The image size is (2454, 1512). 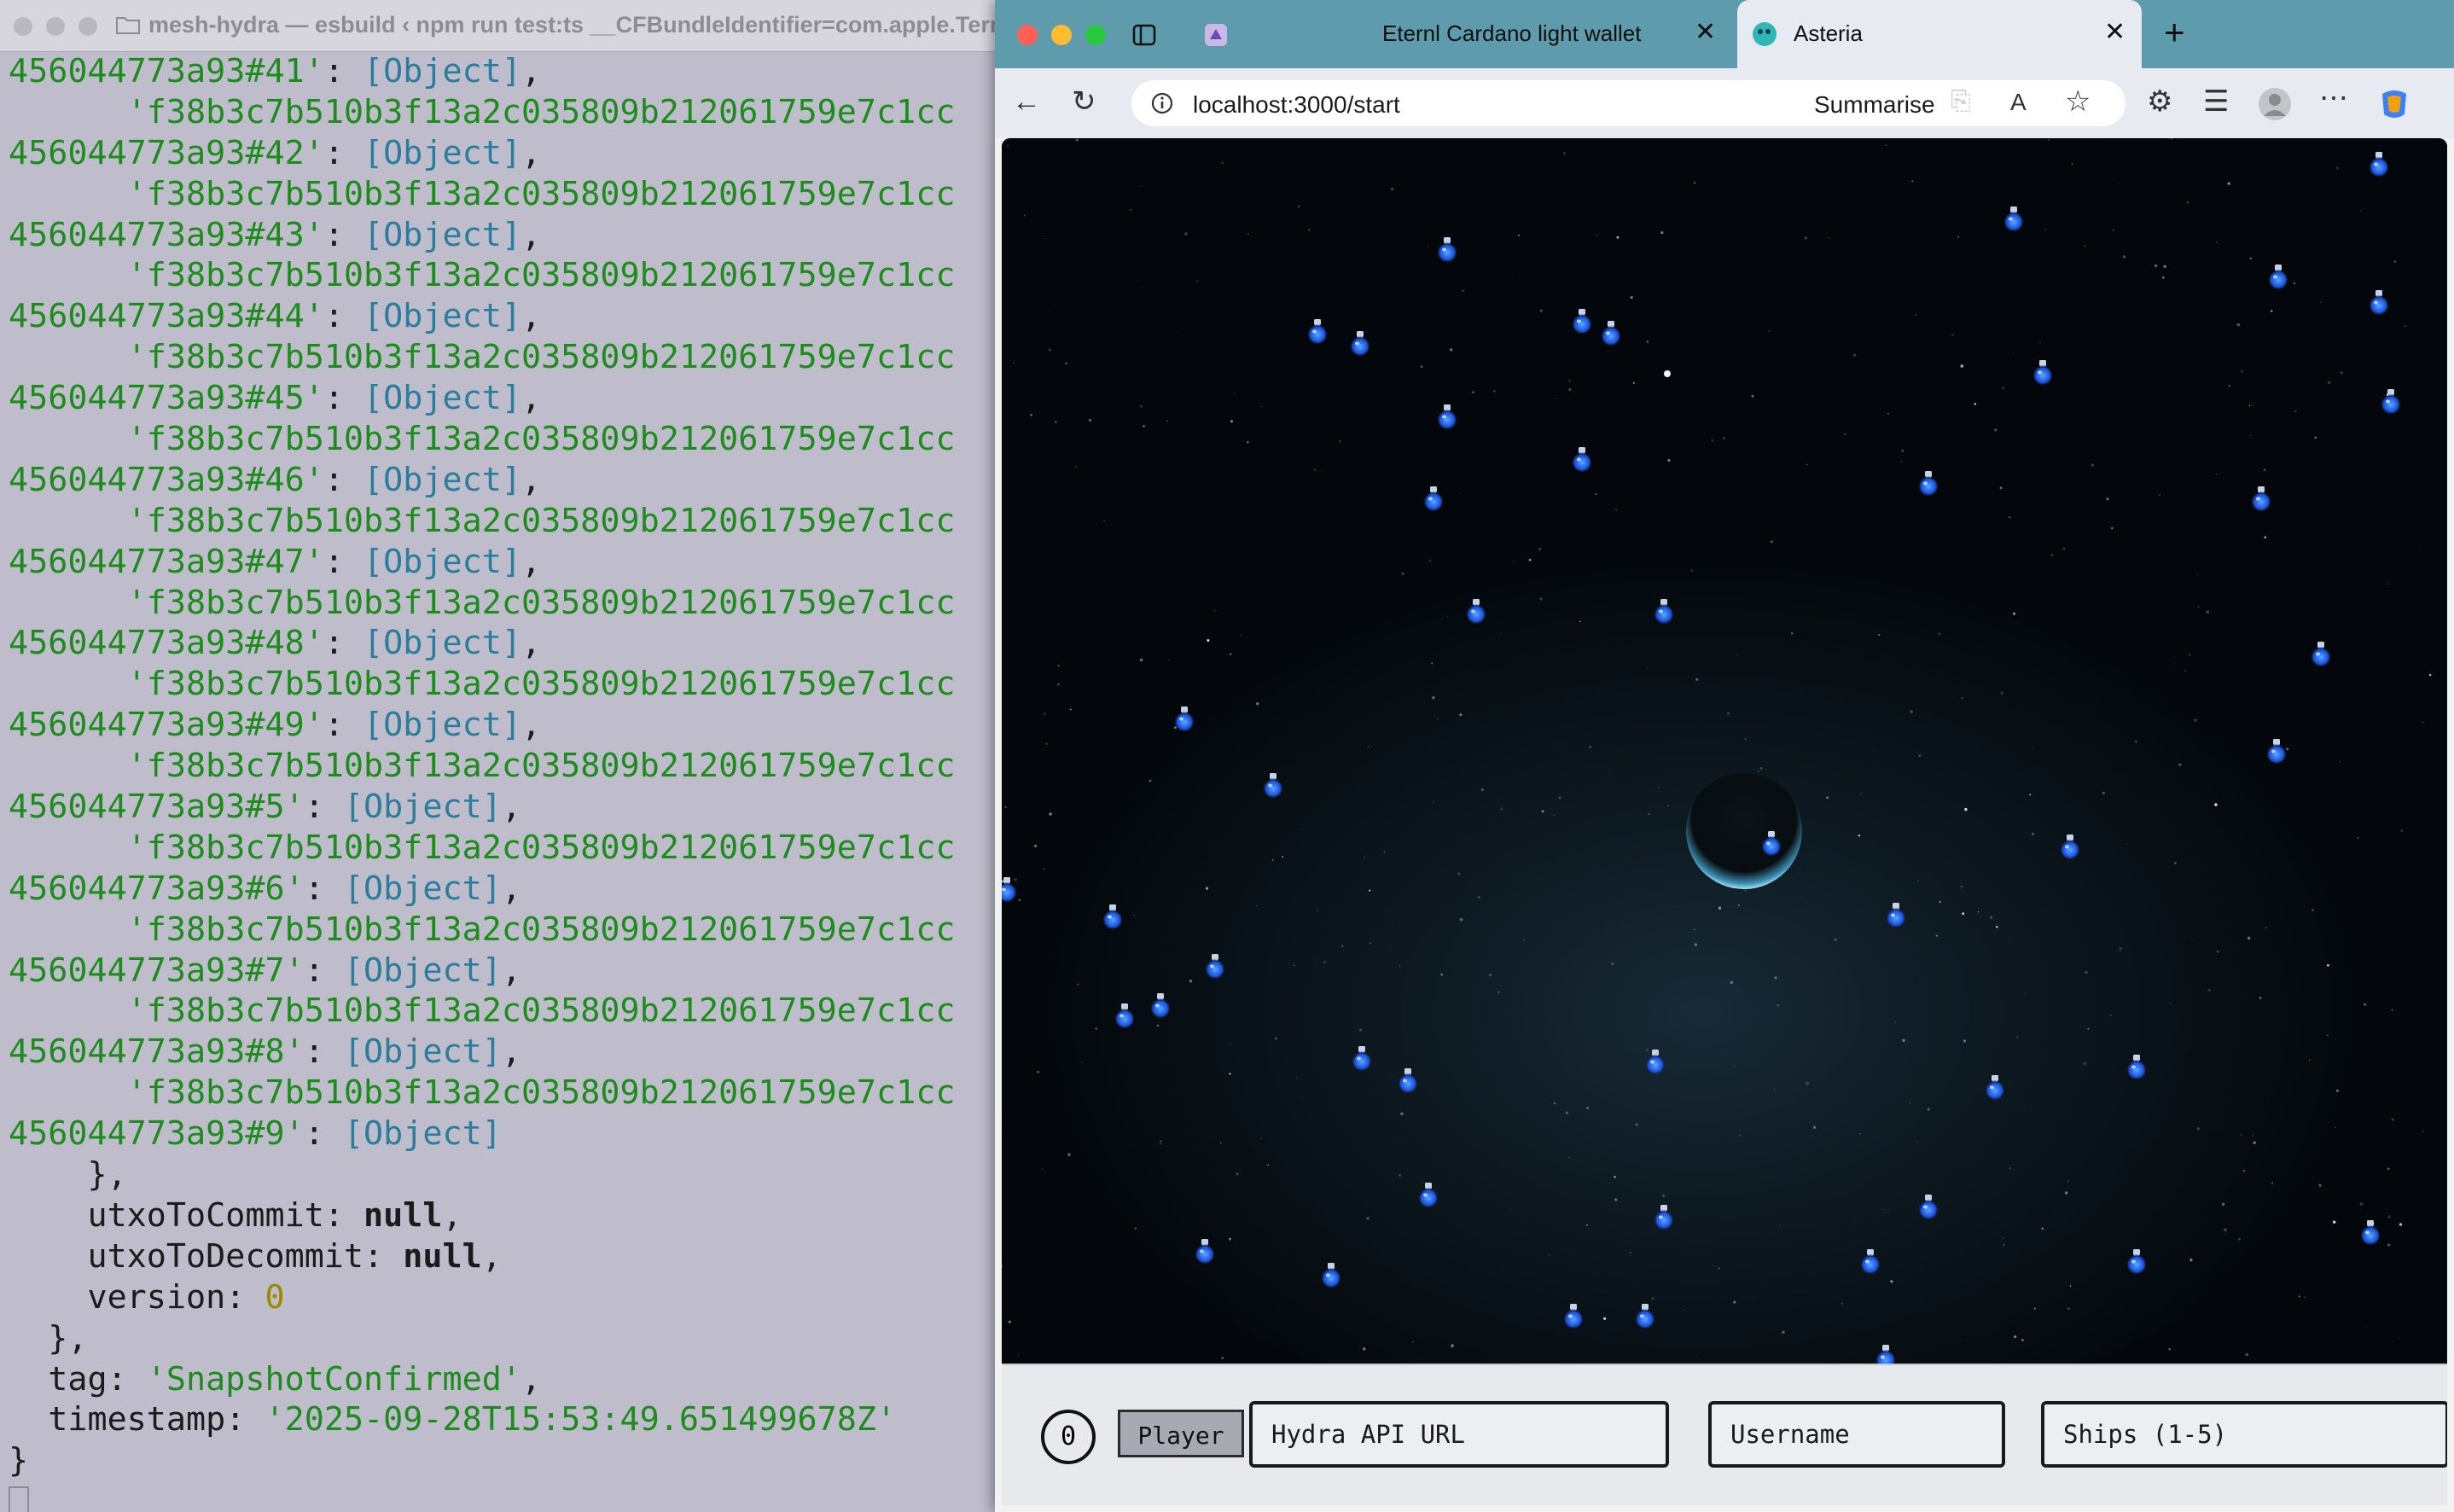 I want to click on extensions-icon: ⚙, so click(x=2159, y=101).